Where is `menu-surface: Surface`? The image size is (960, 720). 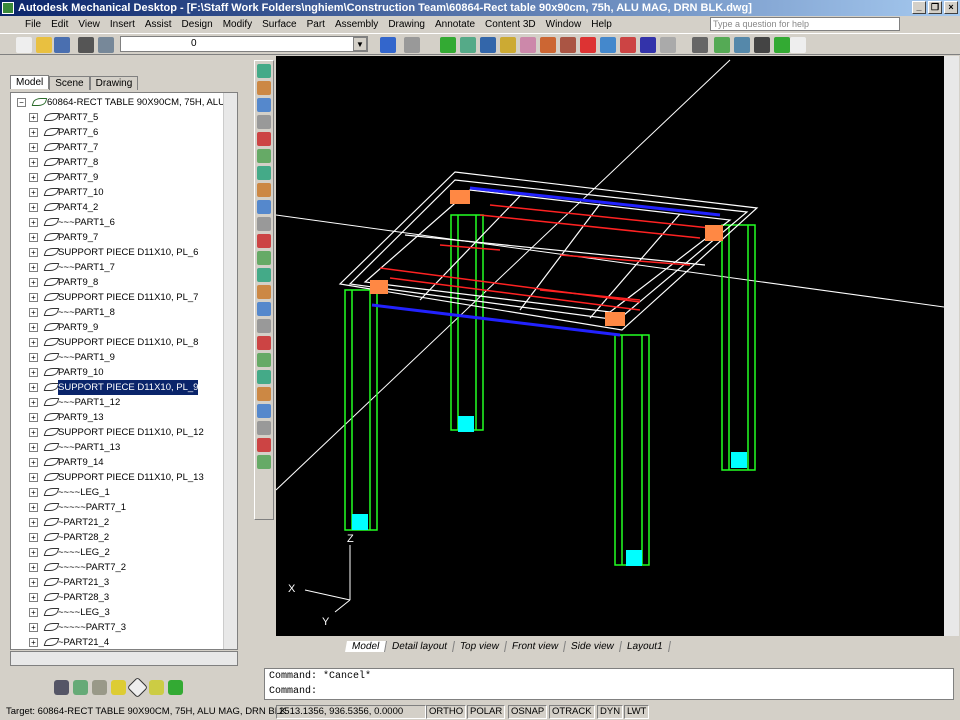 menu-surface: Surface is located at coordinates (279, 24).